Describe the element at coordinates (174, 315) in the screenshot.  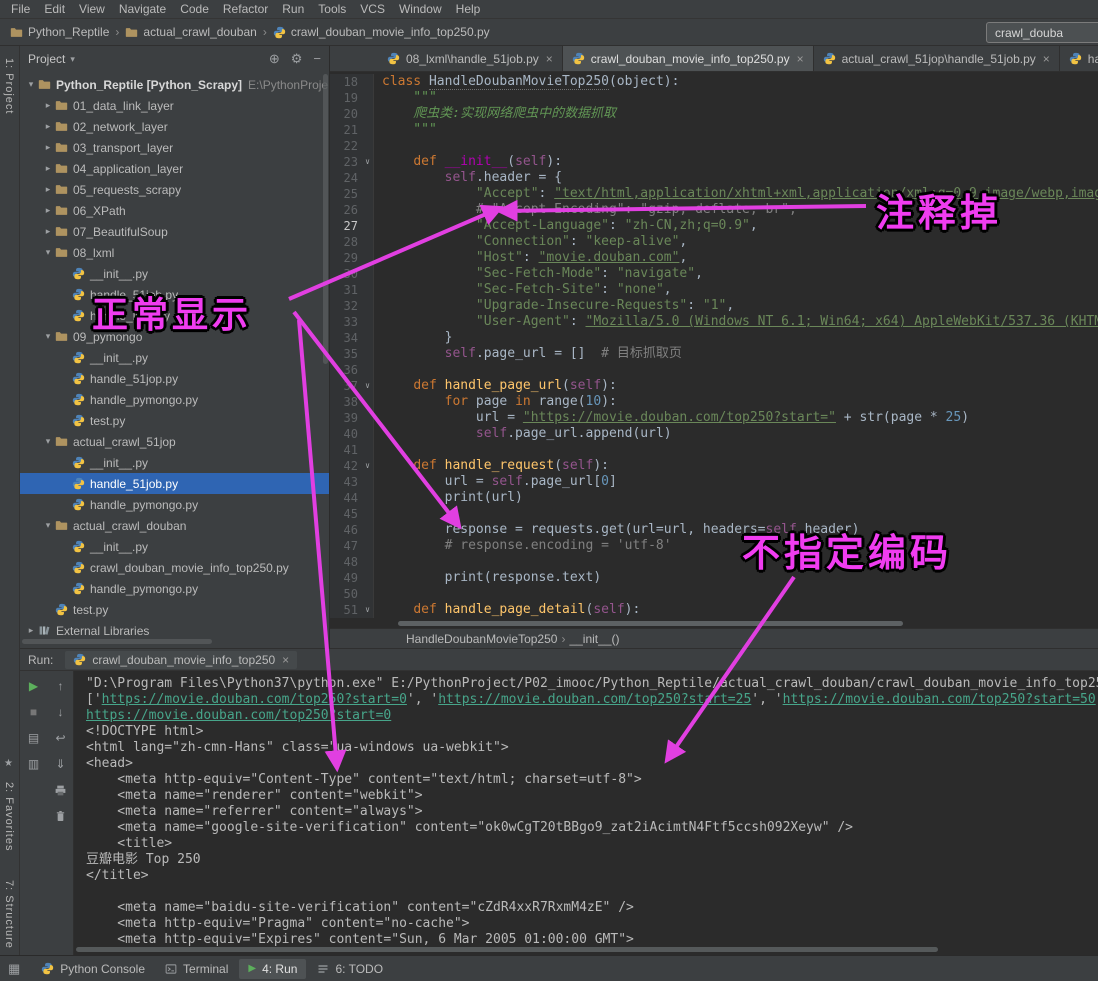
I see `tree-item-file: handle_lxml.py` at that location.